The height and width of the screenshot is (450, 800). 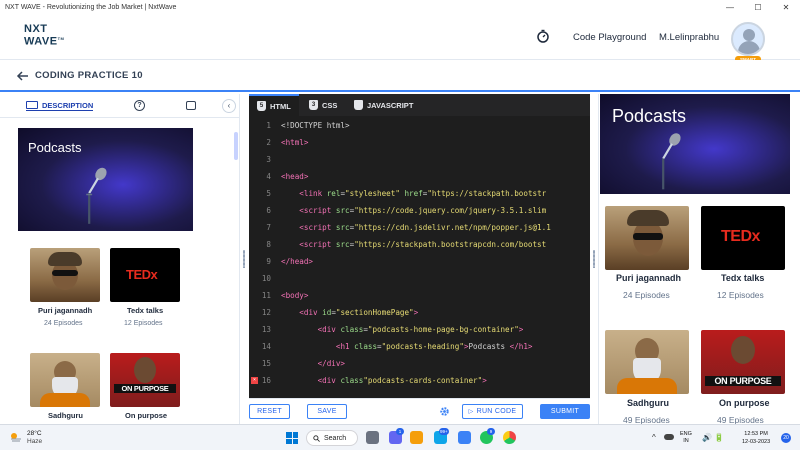 I want to click on submit-button: SUBMIT, so click(x=565, y=411).